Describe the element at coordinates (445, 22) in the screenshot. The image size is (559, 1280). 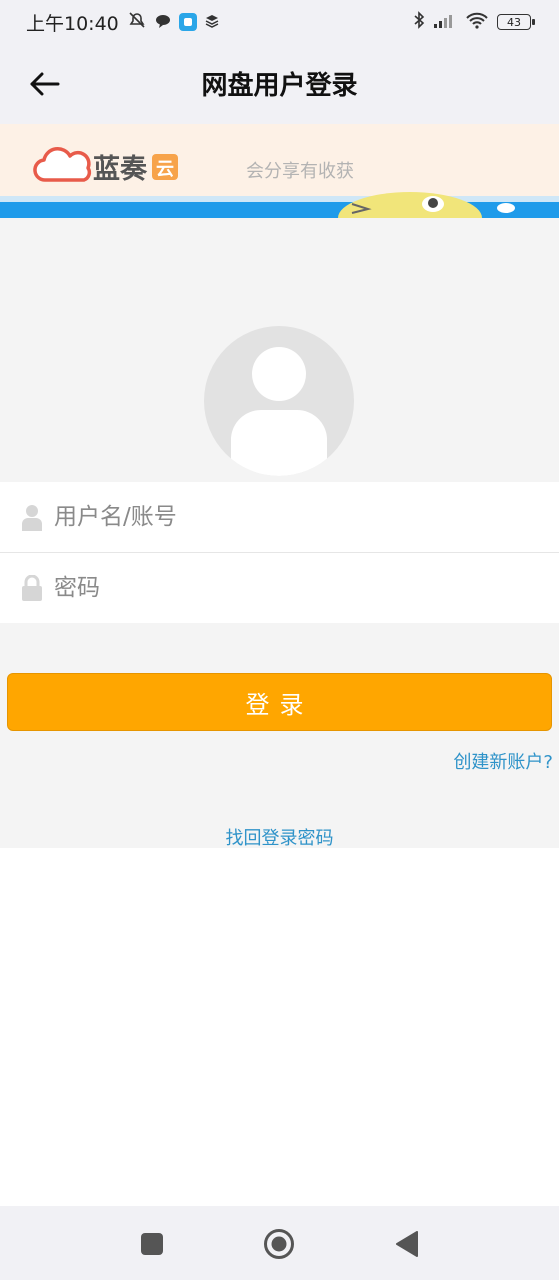
I see `signal-icon` at that location.